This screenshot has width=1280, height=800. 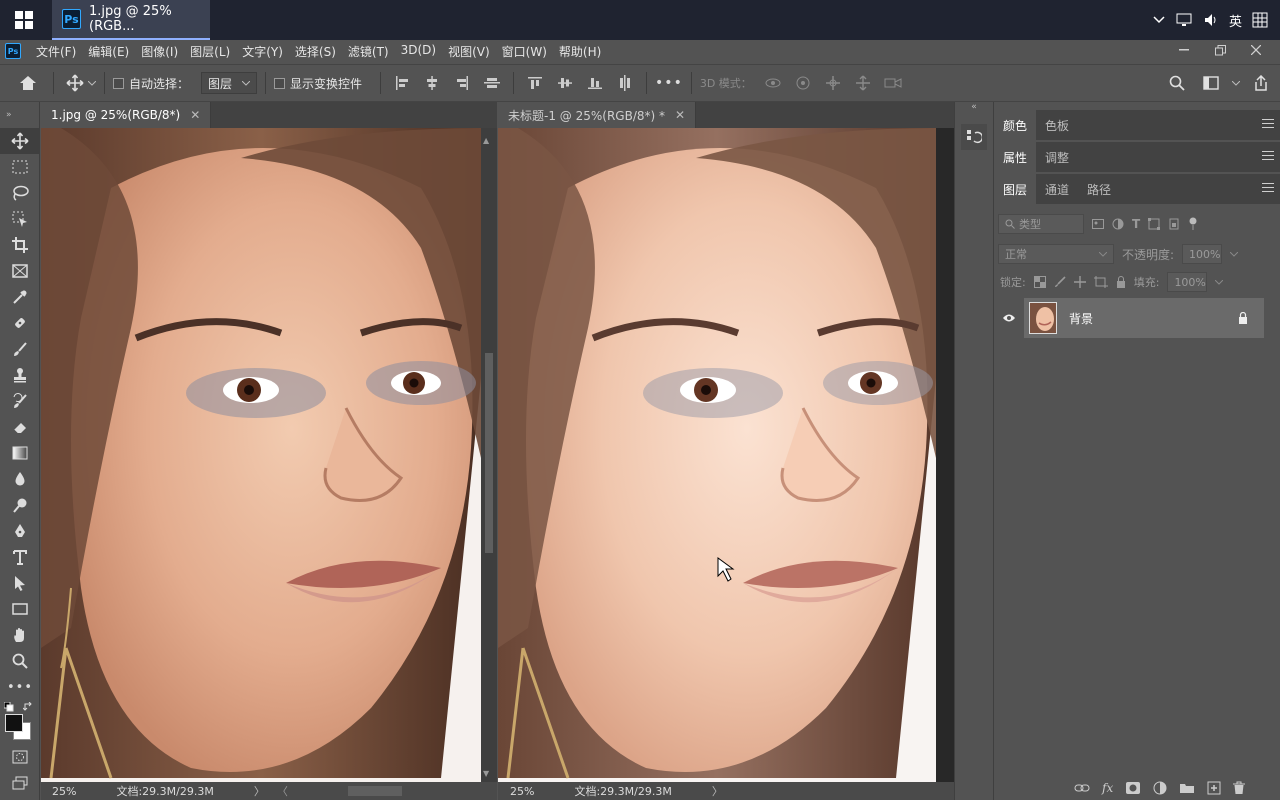 I want to click on menu-type: 文字(Y), so click(x=262, y=51).